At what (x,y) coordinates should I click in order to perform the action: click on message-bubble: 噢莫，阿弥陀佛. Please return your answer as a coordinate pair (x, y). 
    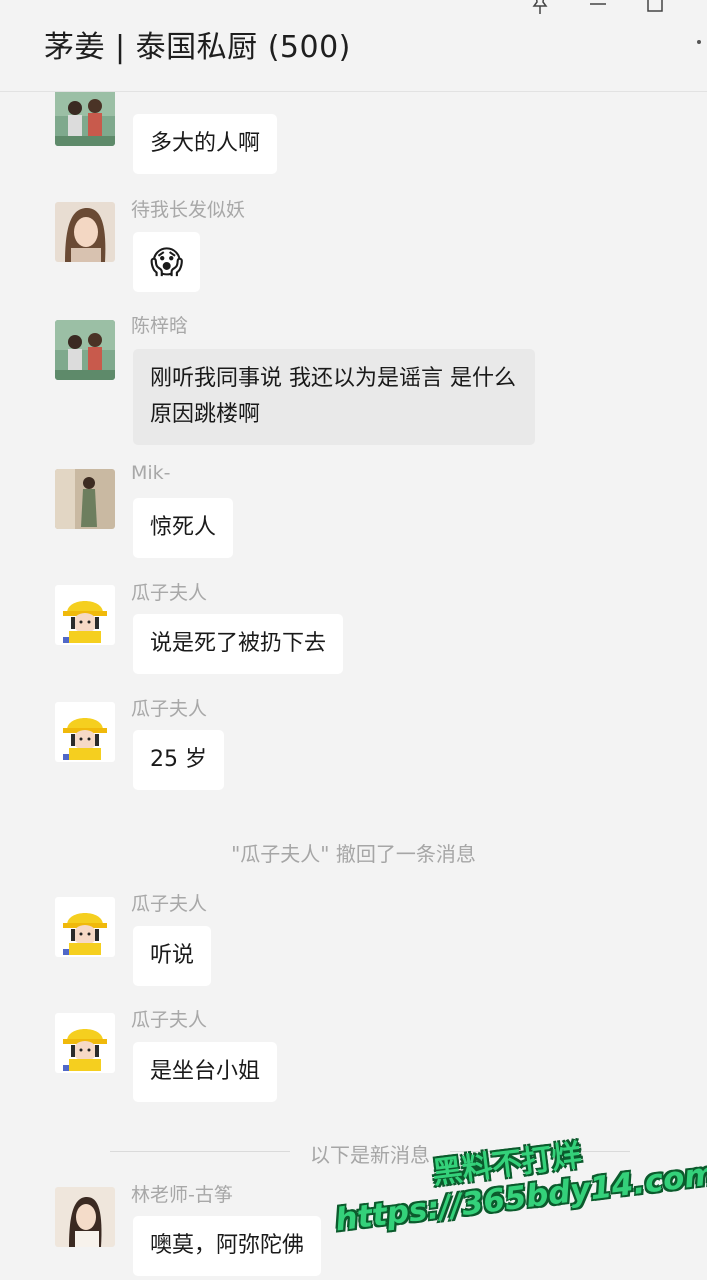
    Looking at the image, I should click on (227, 1246).